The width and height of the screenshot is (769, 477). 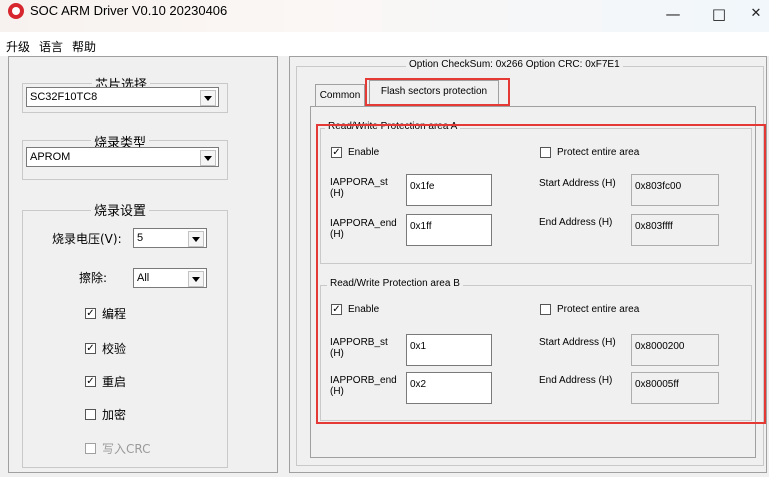 What do you see at coordinates (18, 46) in the screenshot?
I see `menu-upgrade: 升级` at bounding box center [18, 46].